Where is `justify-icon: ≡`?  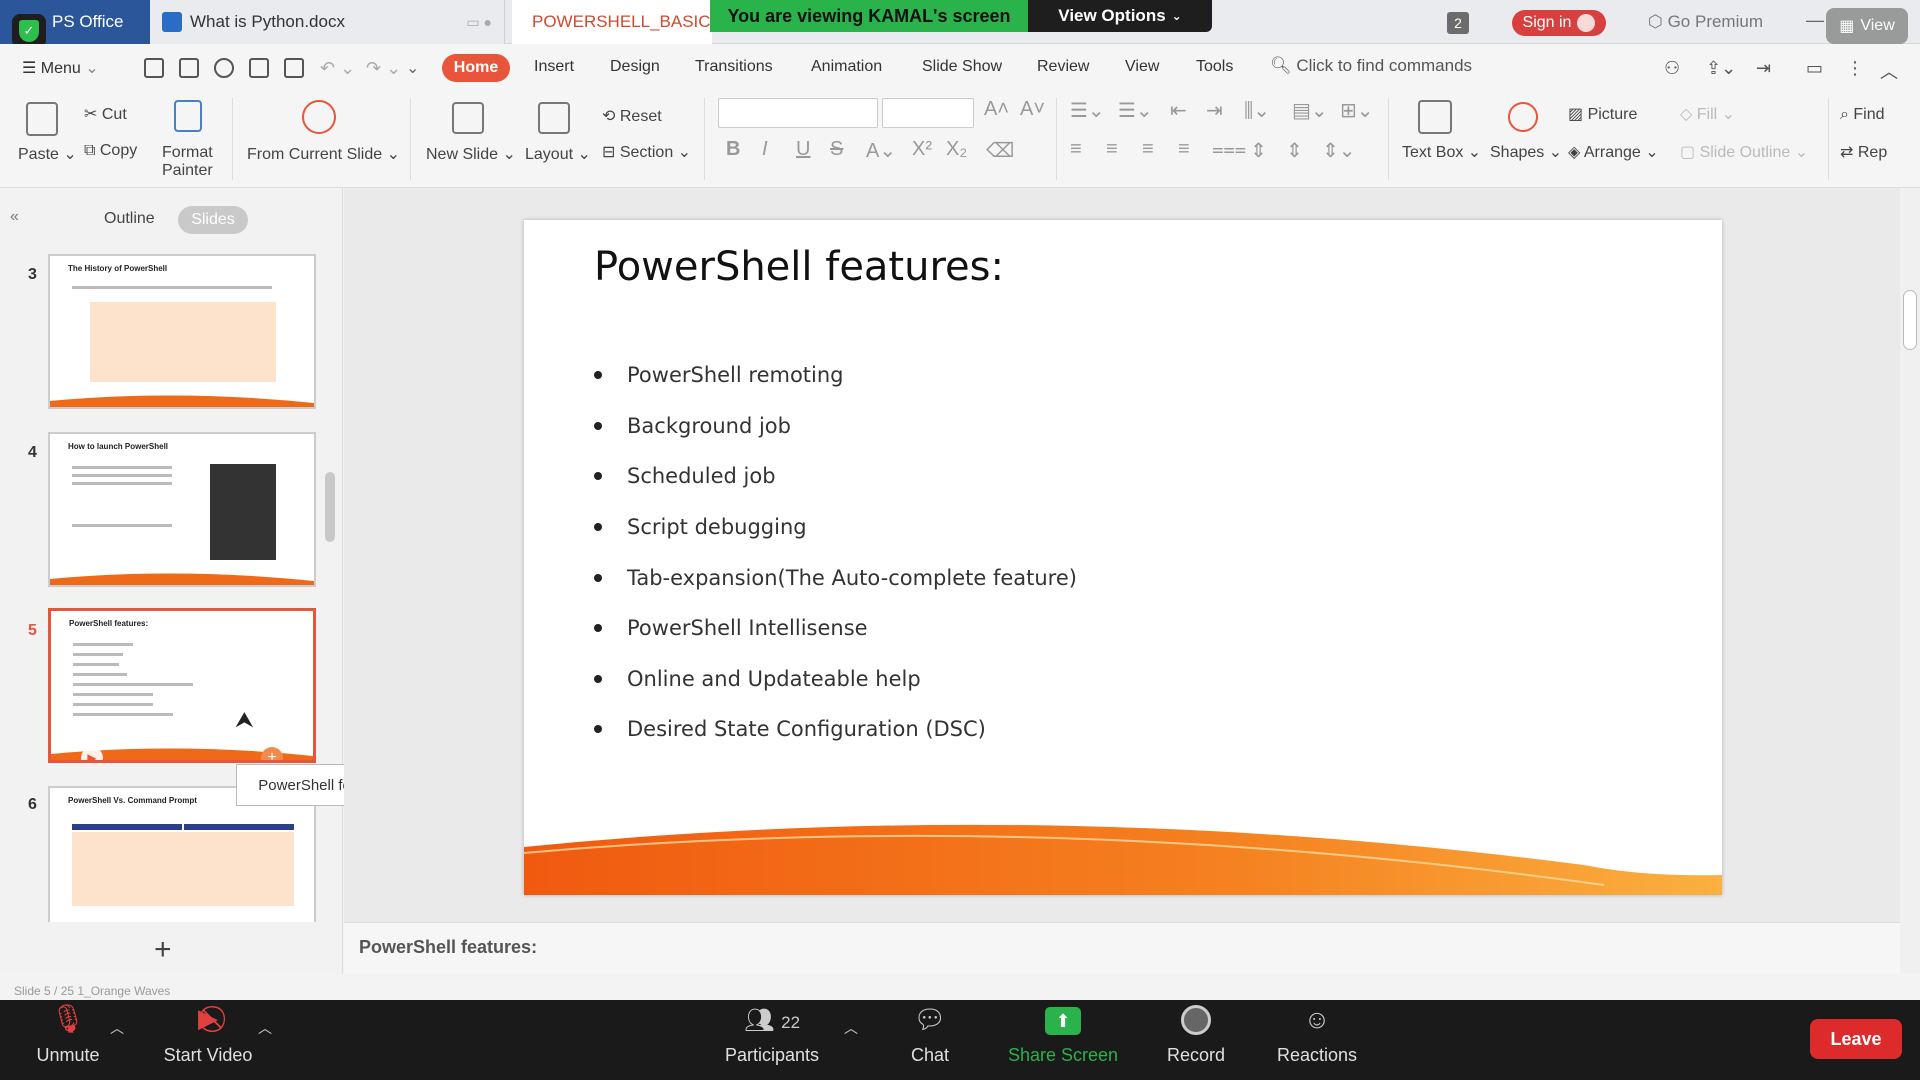
justify-icon: ≡ is located at coordinates (1184, 149).